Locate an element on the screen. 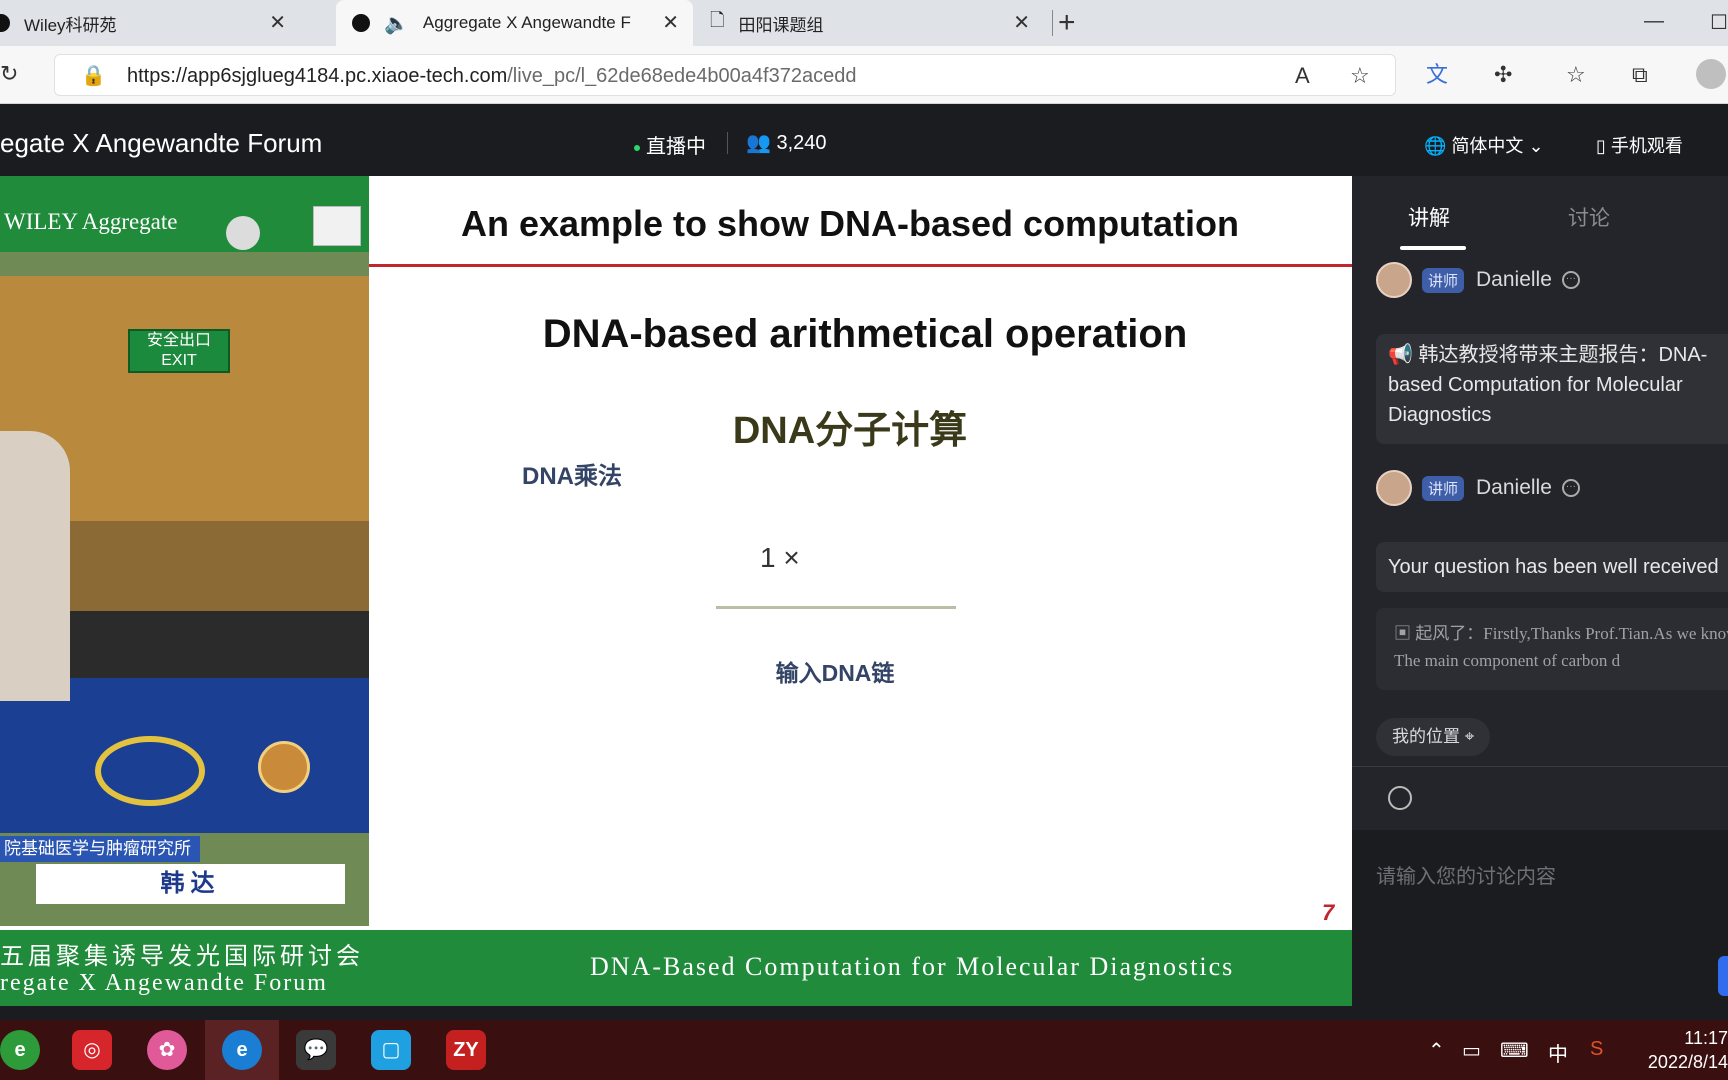 The width and height of the screenshot is (1728, 1080). tab-discussion: 讨论 is located at coordinates (1589, 217).